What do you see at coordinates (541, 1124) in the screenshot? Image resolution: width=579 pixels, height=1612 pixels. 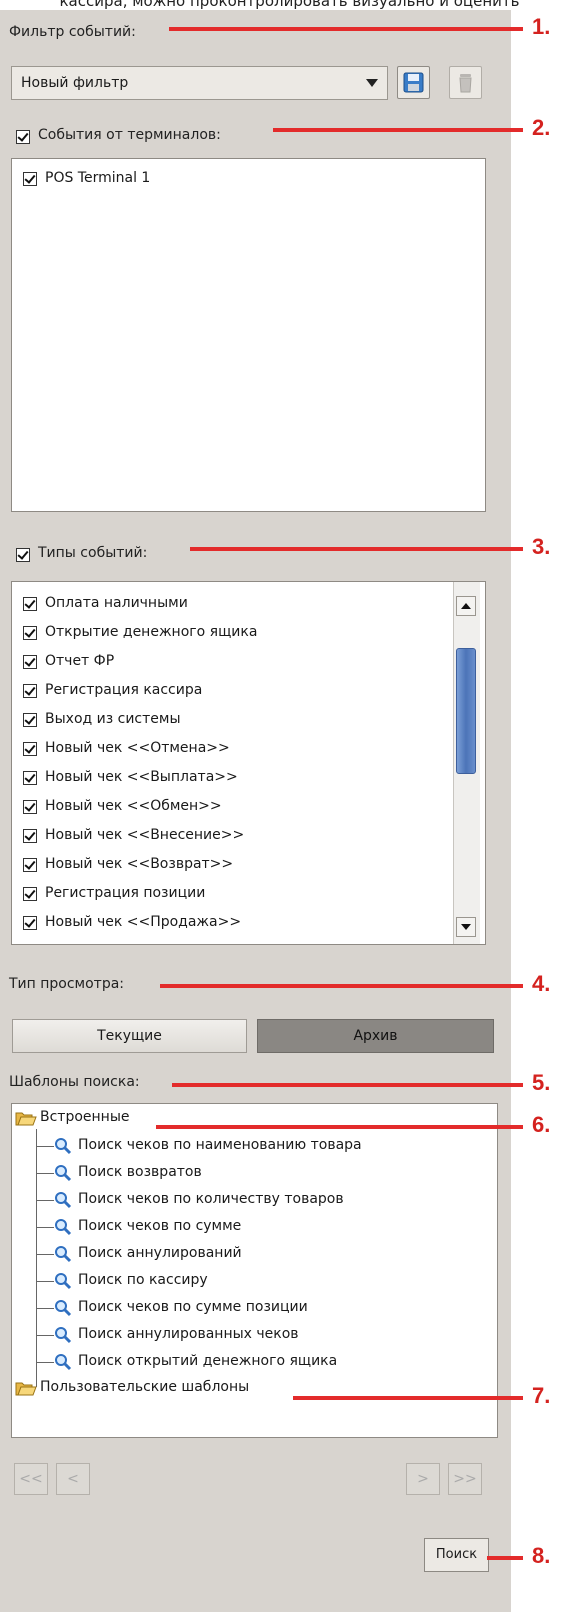 I see `callout-number-6: 6.` at bounding box center [541, 1124].